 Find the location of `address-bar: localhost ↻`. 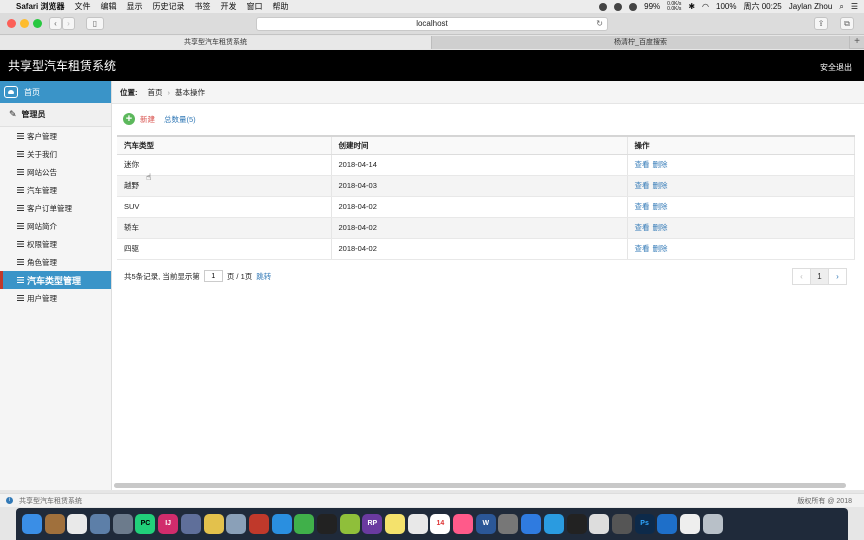

address-bar: localhost ↻ is located at coordinates (432, 24).